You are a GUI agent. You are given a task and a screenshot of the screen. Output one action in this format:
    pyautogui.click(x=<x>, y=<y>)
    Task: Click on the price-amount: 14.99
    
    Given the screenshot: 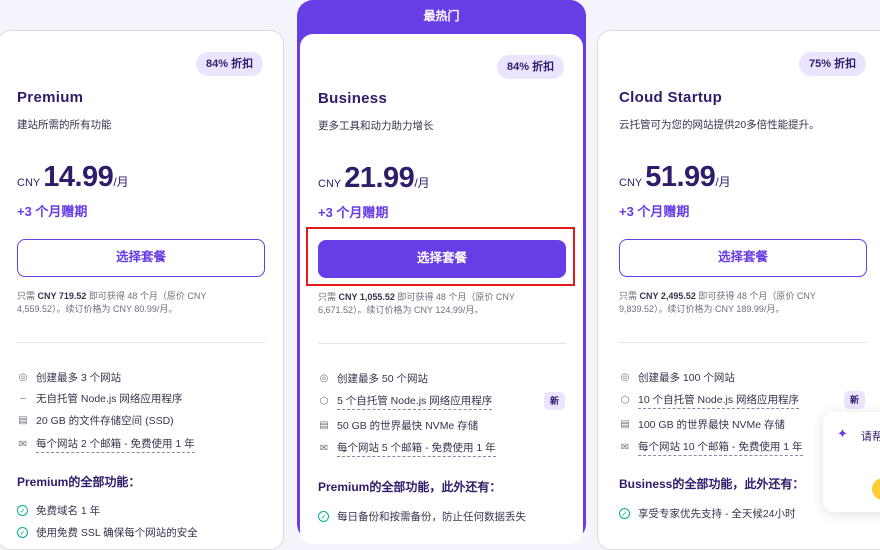 What is the action you would take?
    pyautogui.click(x=78, y=177)
    